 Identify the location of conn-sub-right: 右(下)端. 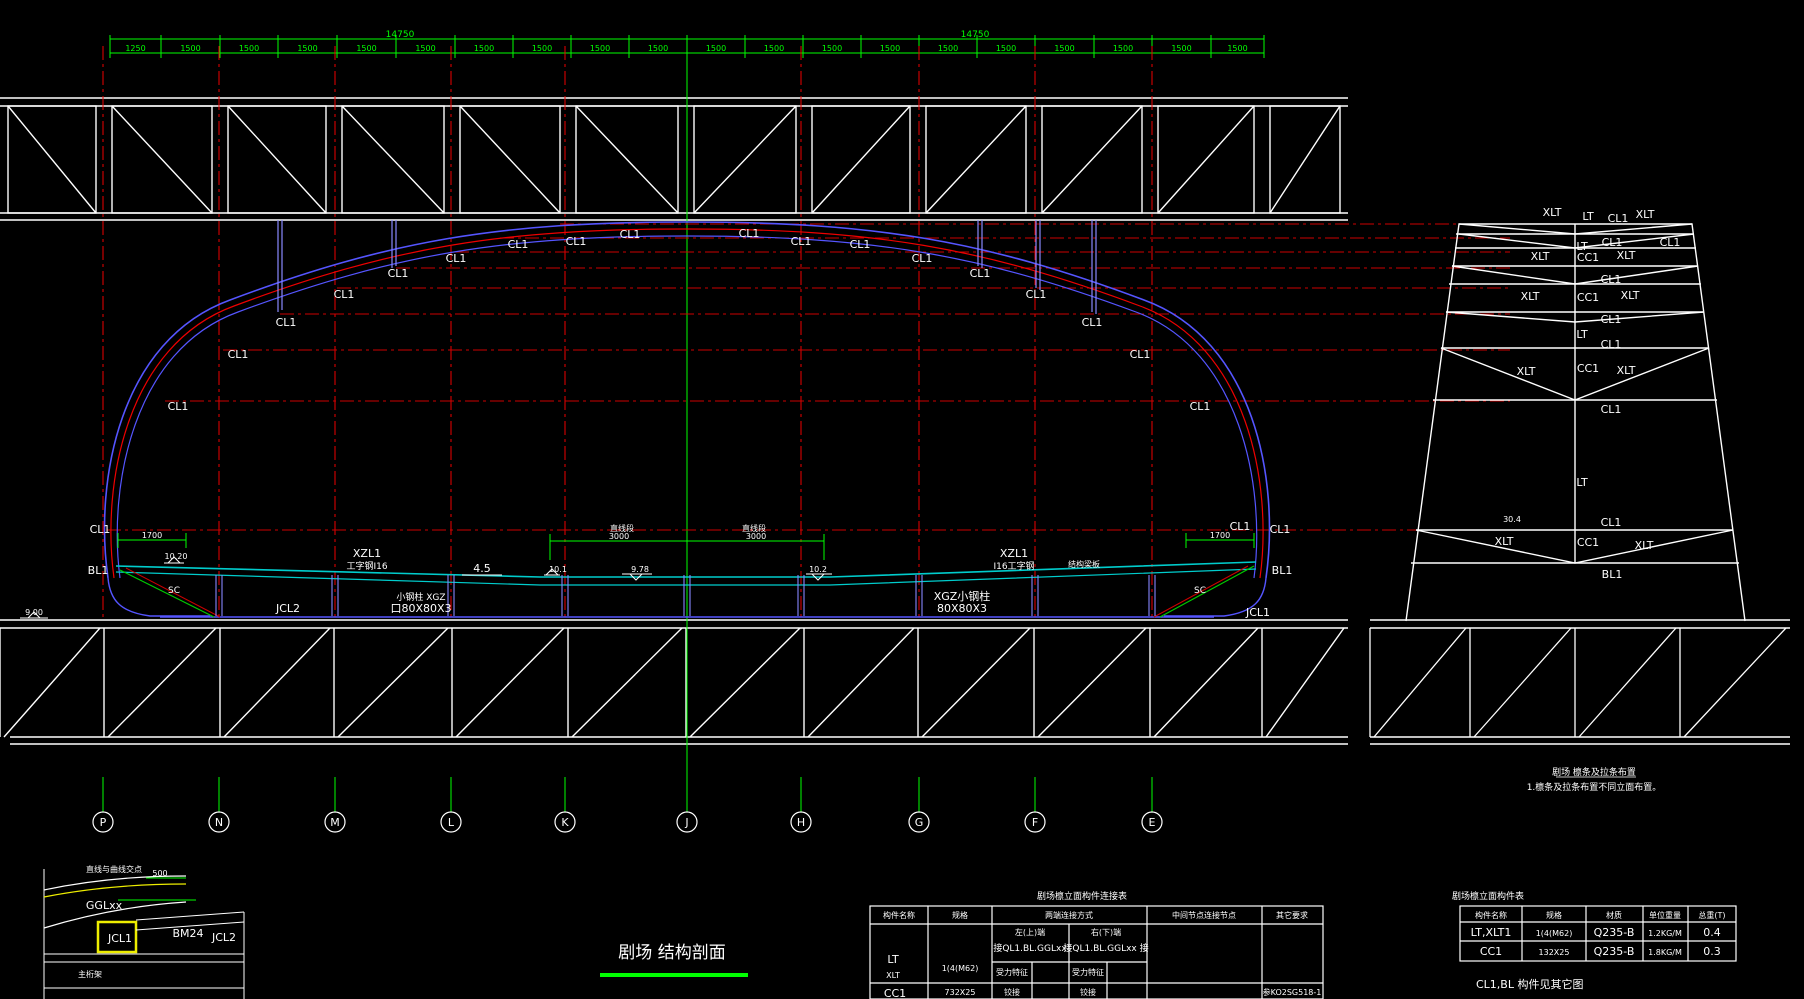
(1106, 932).